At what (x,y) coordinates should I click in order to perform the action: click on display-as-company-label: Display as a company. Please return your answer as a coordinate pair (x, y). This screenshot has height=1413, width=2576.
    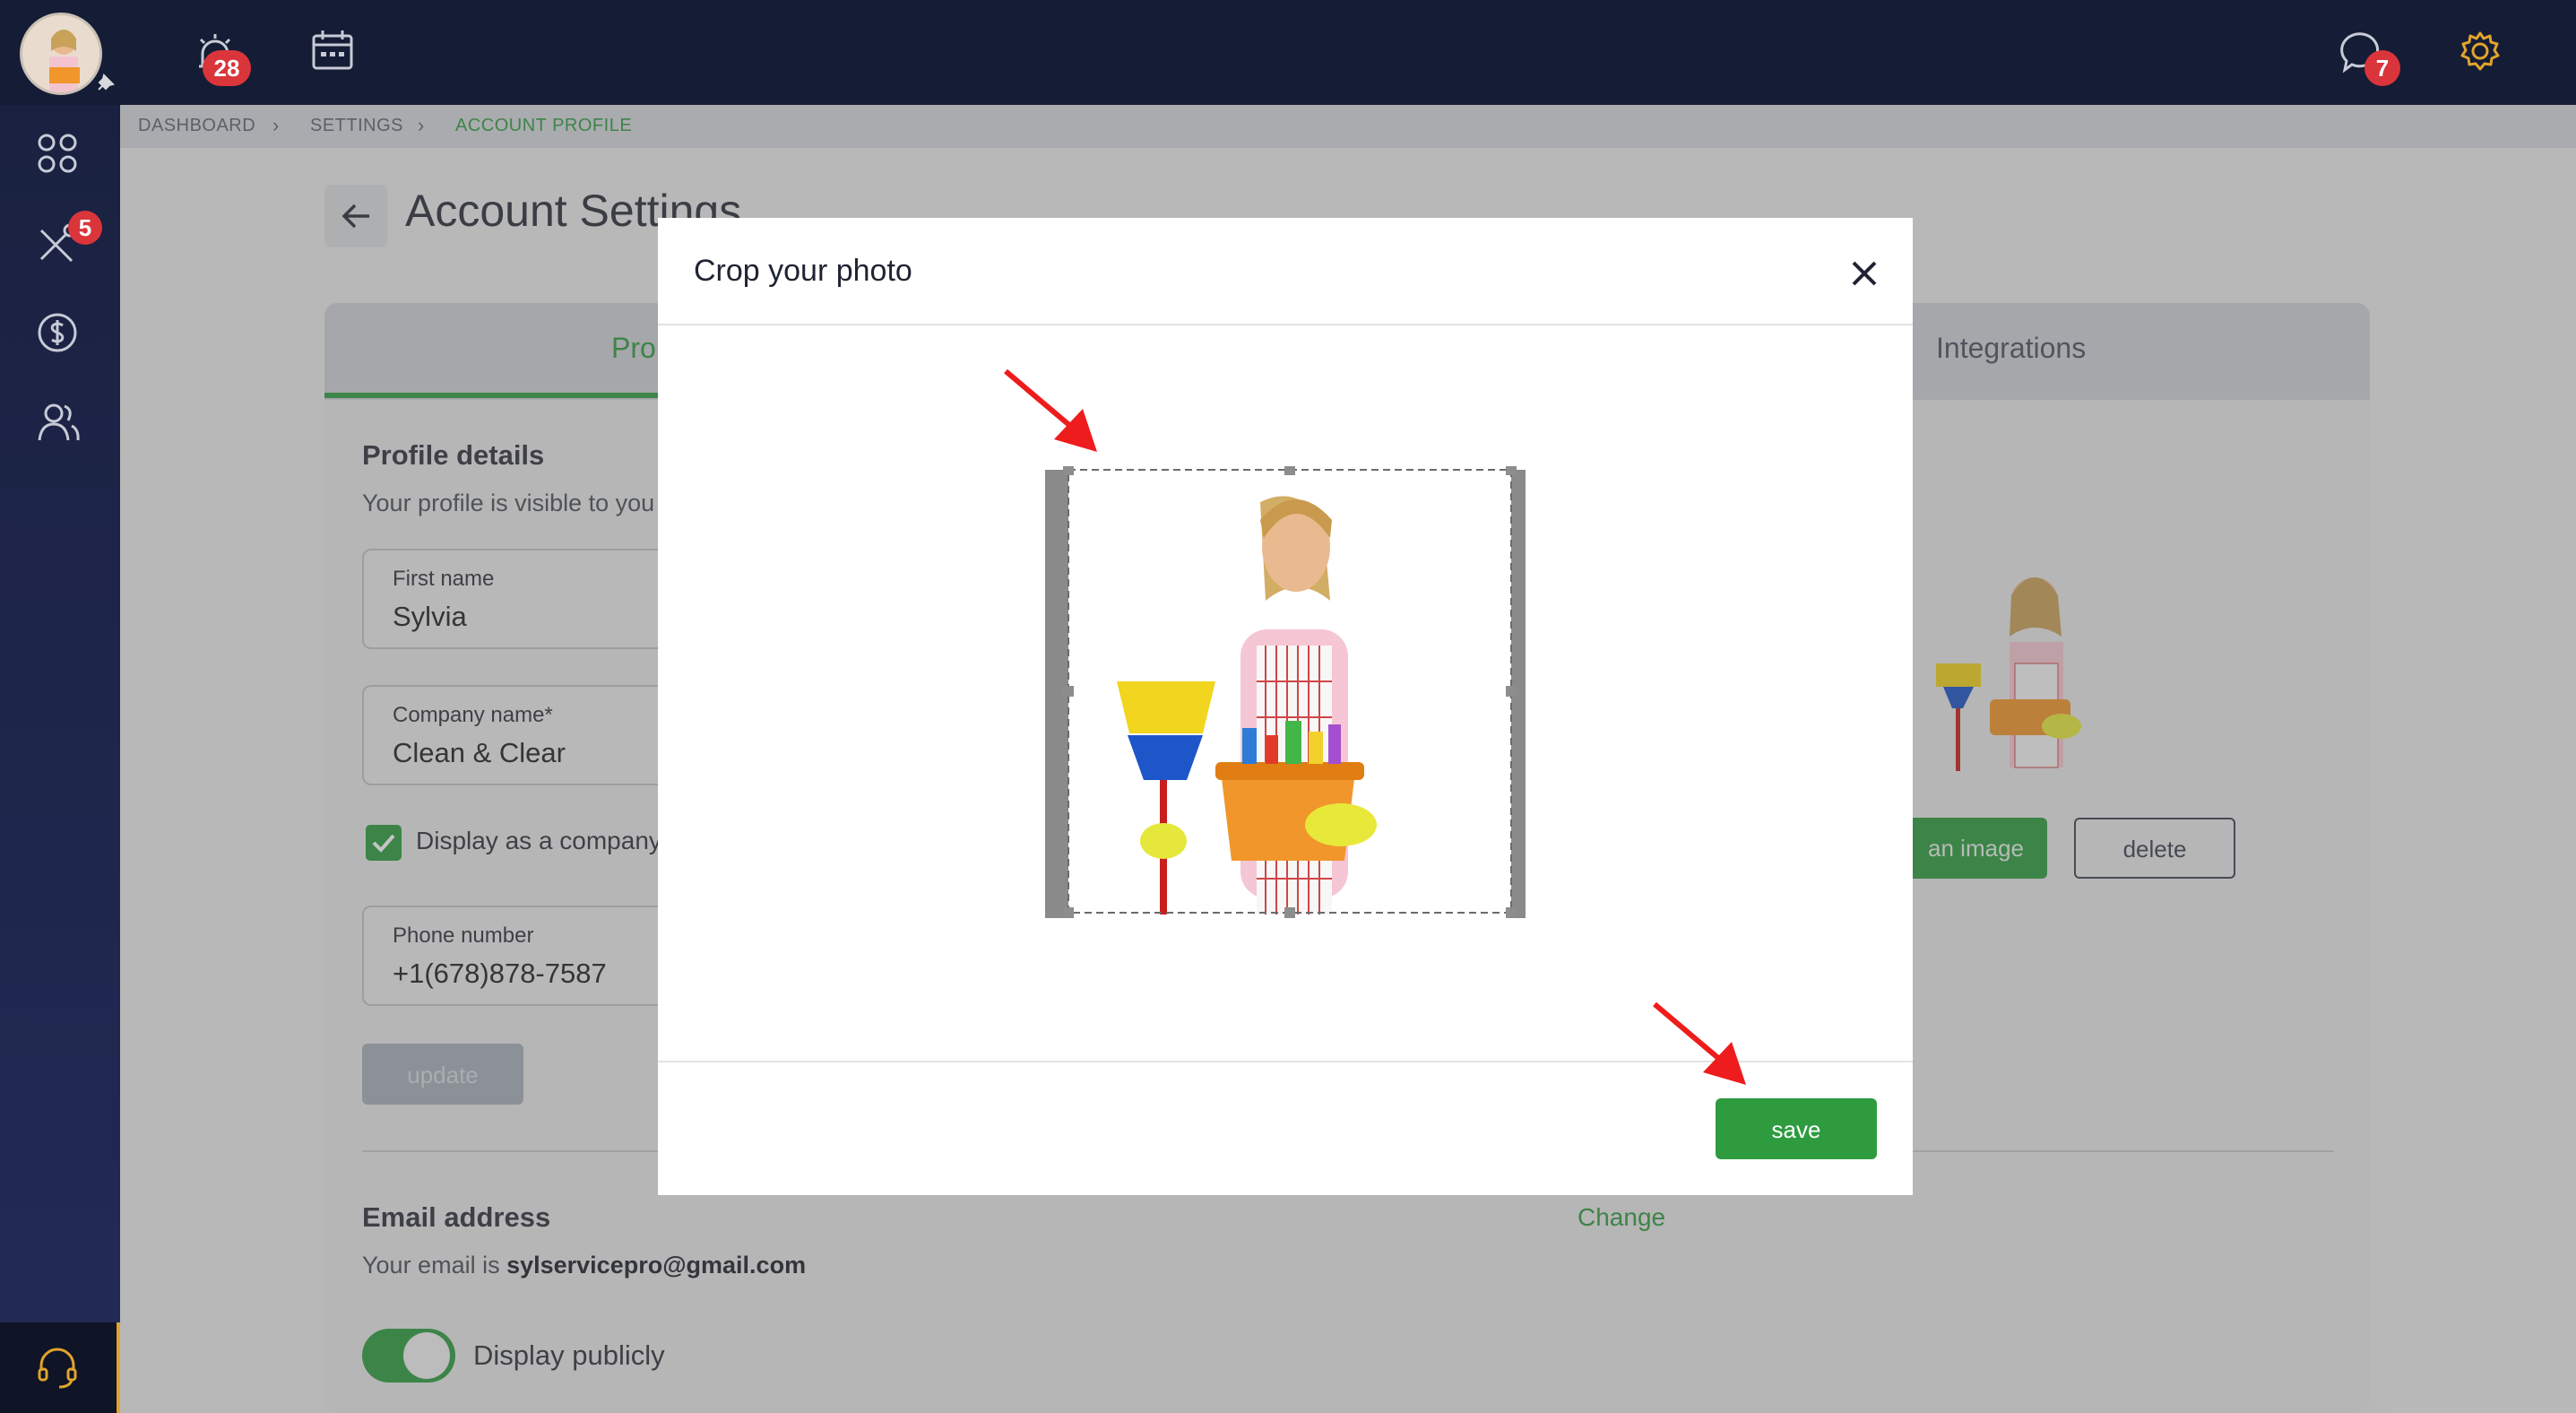
    Looking at the image, I should click on (538, 840).